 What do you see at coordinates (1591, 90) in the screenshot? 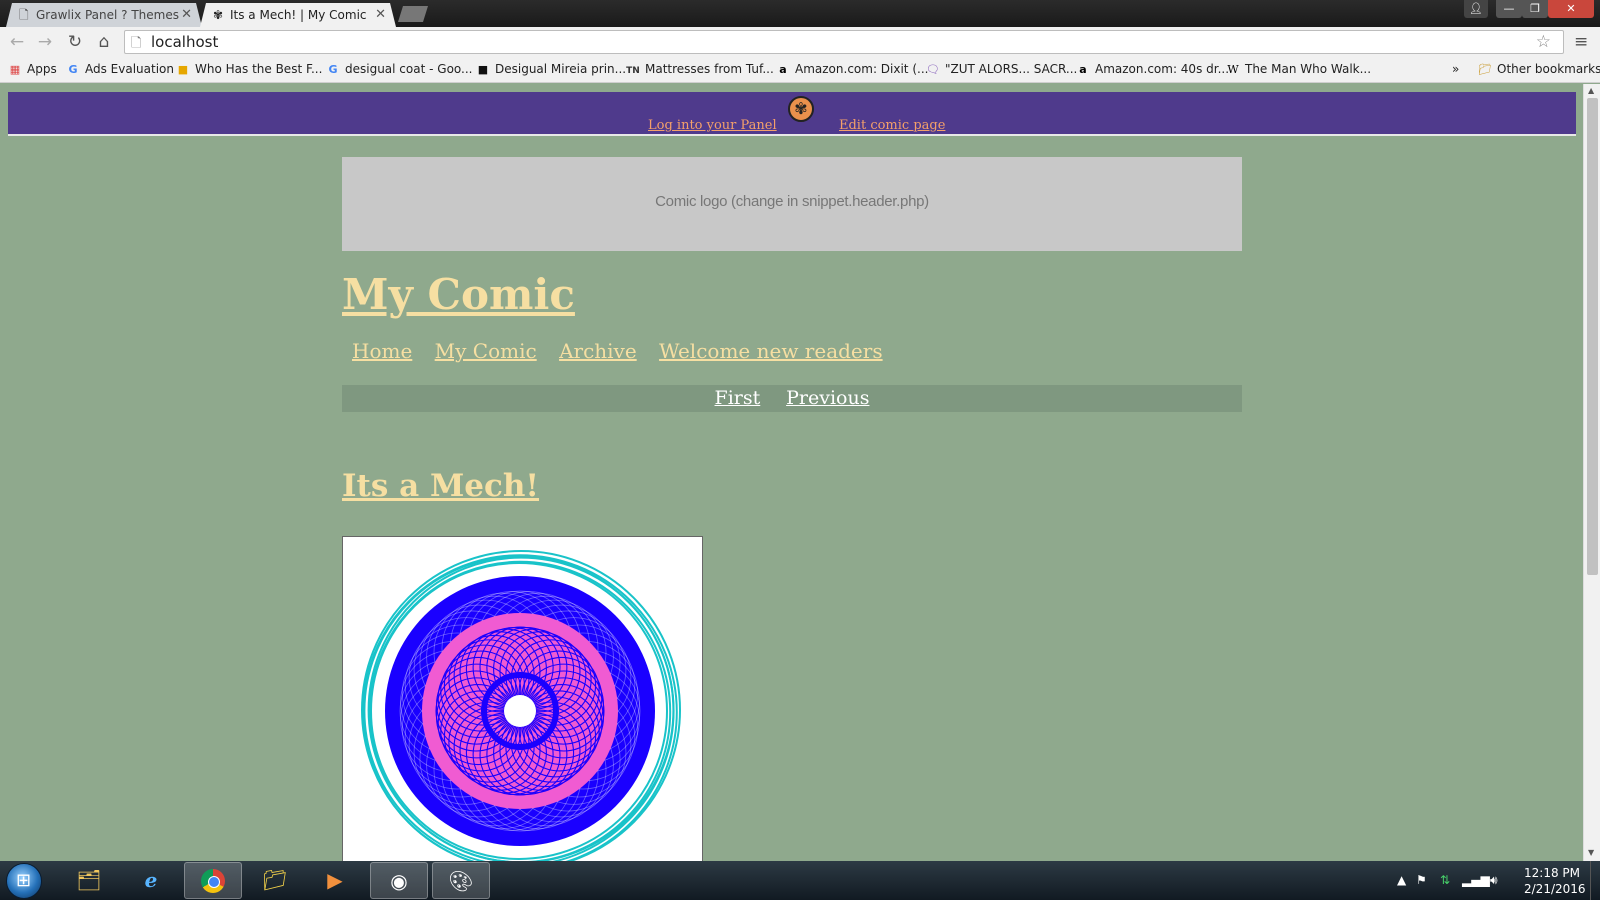
I see `scroll-up-arrow-icon: ▲` at bounding box center [1591, 90].